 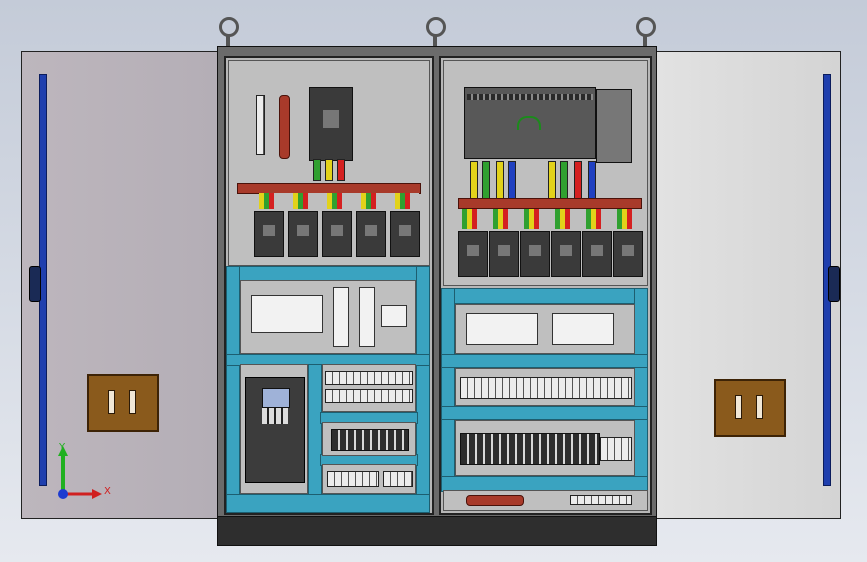 I want to click on inverter-display, so click(x=276, y=398).